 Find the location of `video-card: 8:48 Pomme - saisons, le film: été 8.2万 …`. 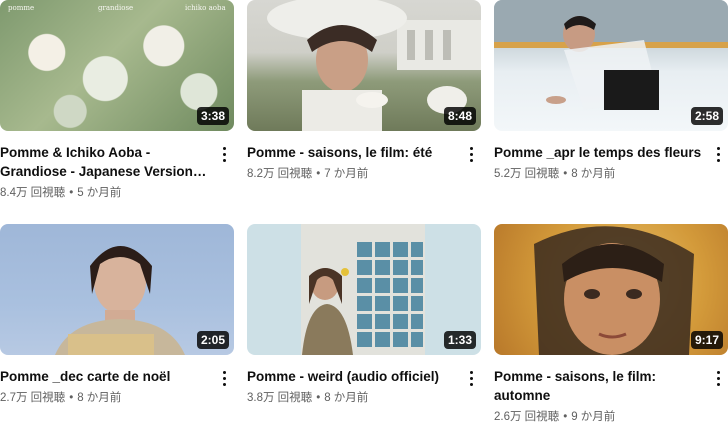

video-card: 8:48 Pomme - saisons, le film: été 8.2万 … is located at coordinates (364, 91).